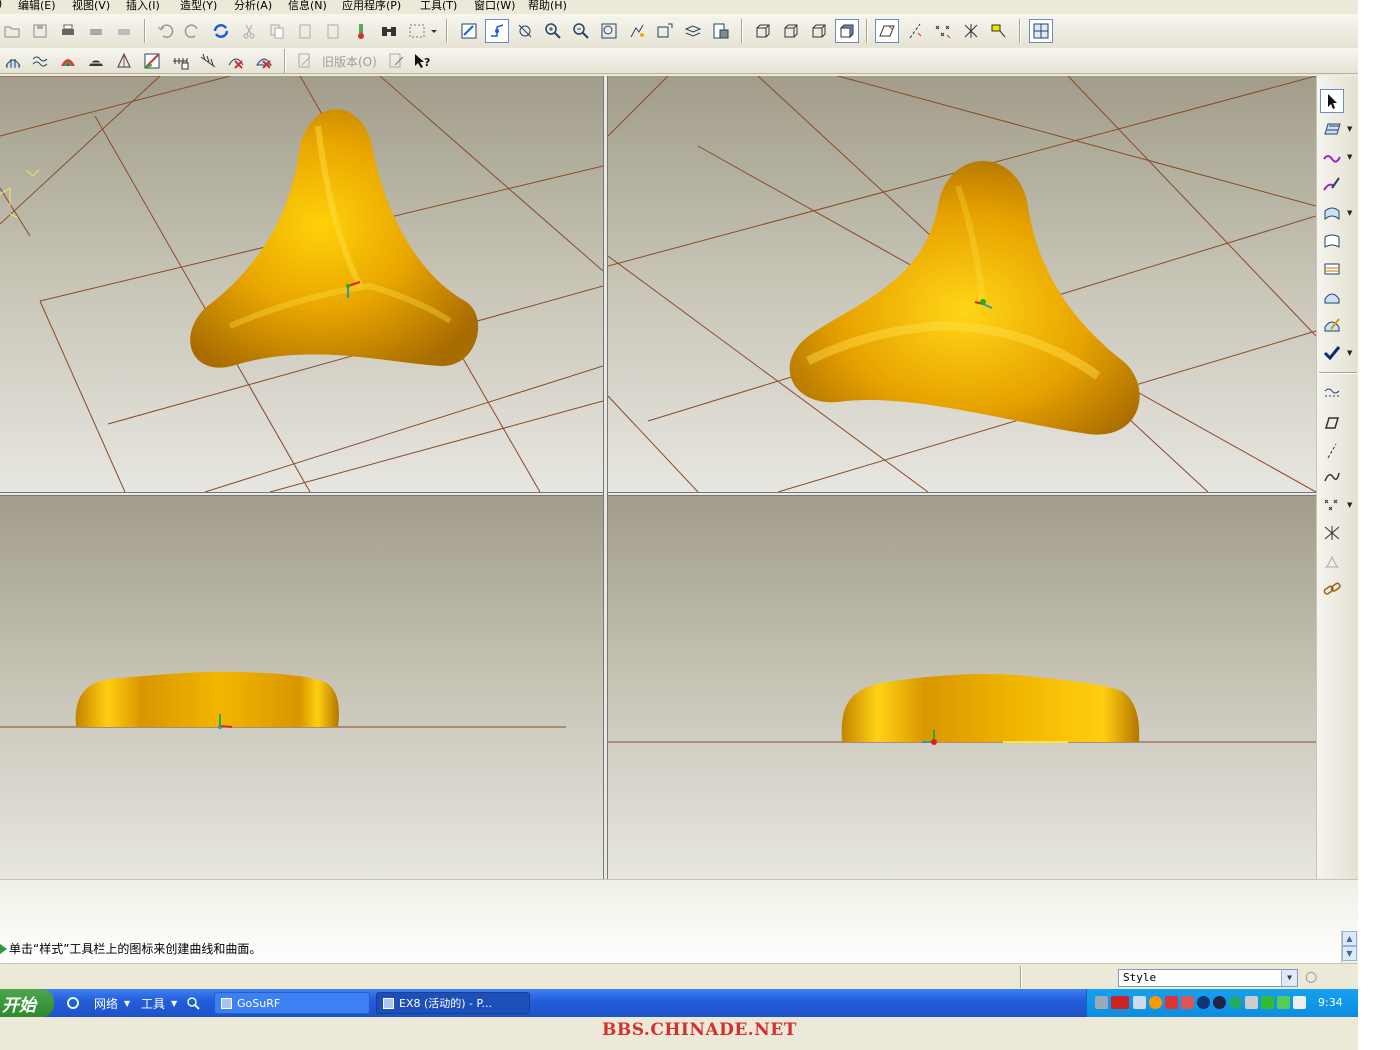 The width and height of the screenshot is (1400, 1050). Describe the element at coordinates (371, 6) in the screenshot. I see `menu-applications: 应用程序(P)` at that location.